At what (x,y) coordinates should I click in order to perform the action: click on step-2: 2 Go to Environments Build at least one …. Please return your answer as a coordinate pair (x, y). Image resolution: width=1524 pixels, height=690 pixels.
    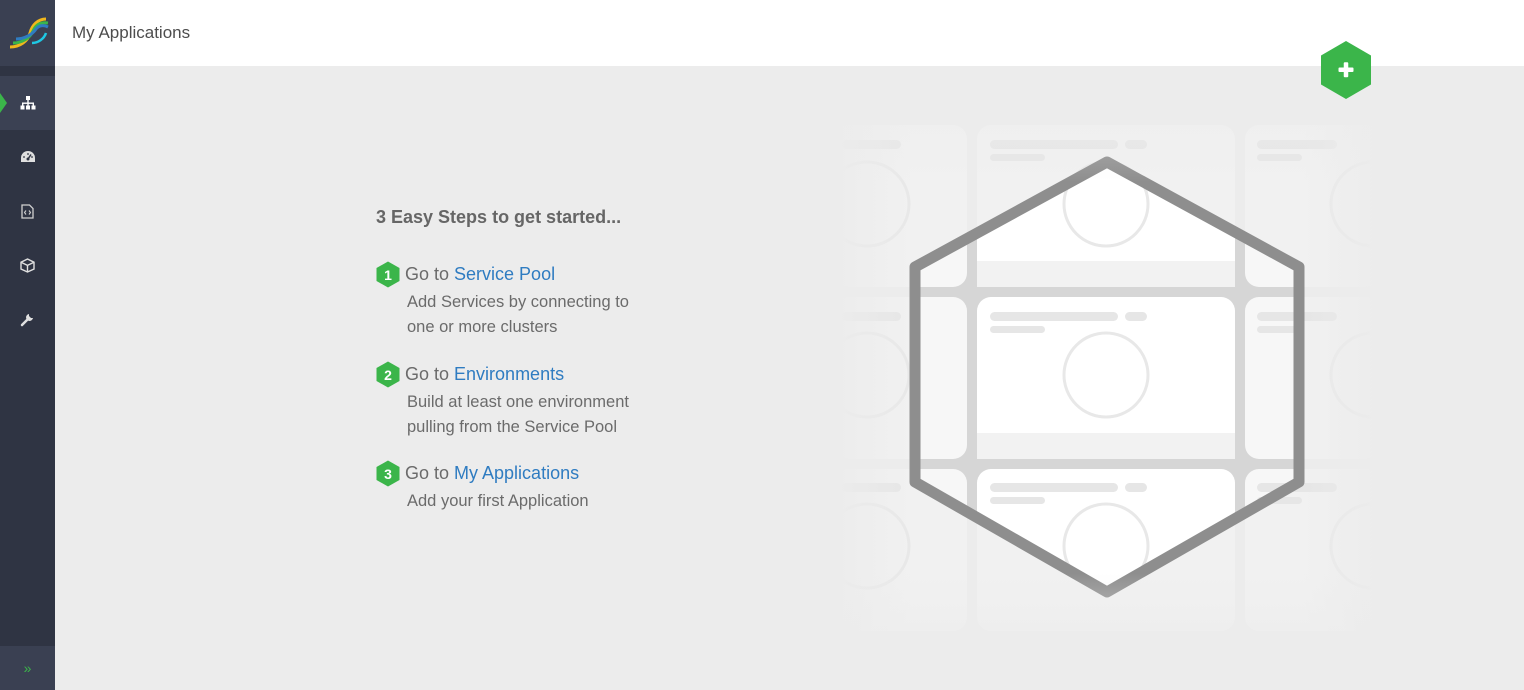
    Looking at the image, I should click on (536, 400).